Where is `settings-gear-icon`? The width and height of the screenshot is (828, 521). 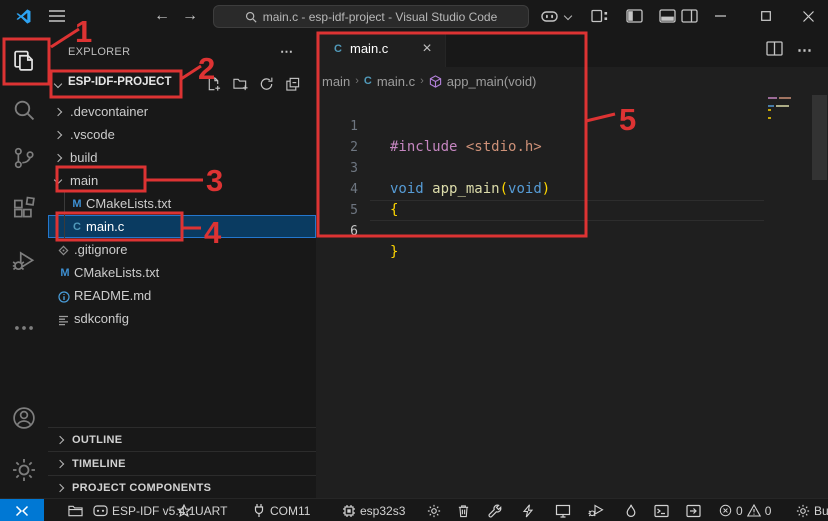 settings-gear-icon is located at coordinates (24, 470).